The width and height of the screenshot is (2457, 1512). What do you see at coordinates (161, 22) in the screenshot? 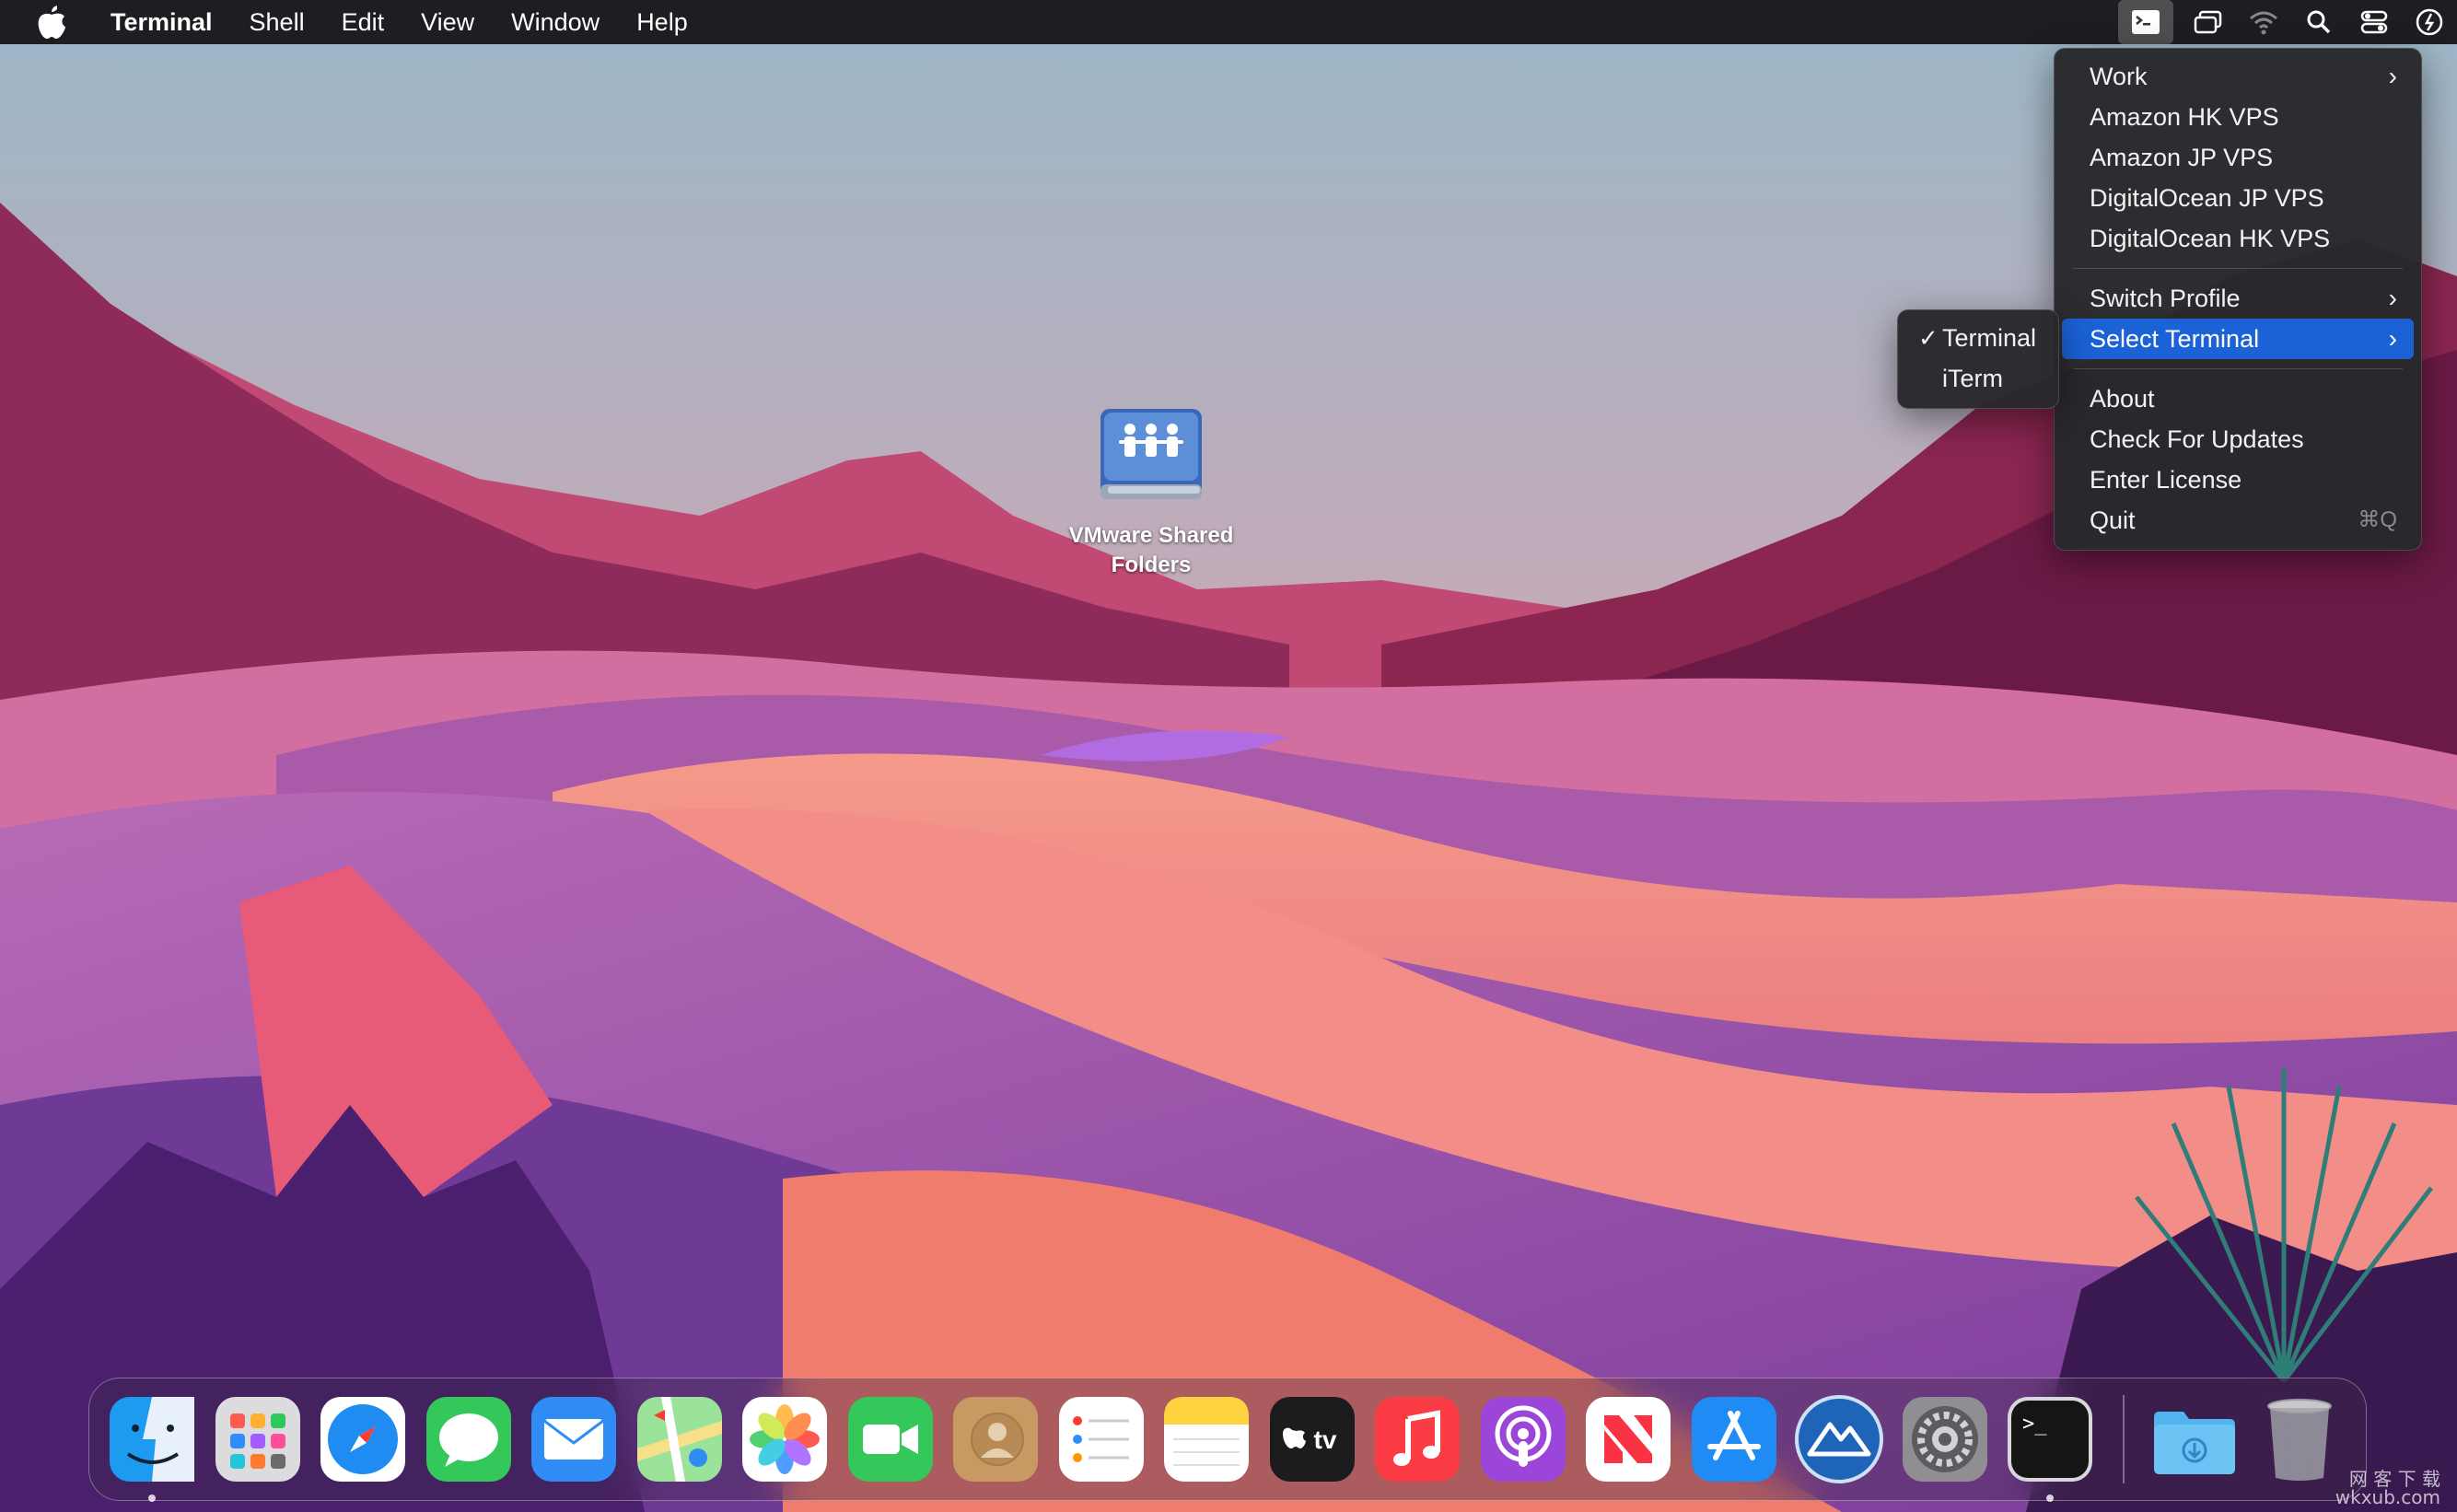
I see `menubar-app-name: Terminal` at bounding box center [161, 22].